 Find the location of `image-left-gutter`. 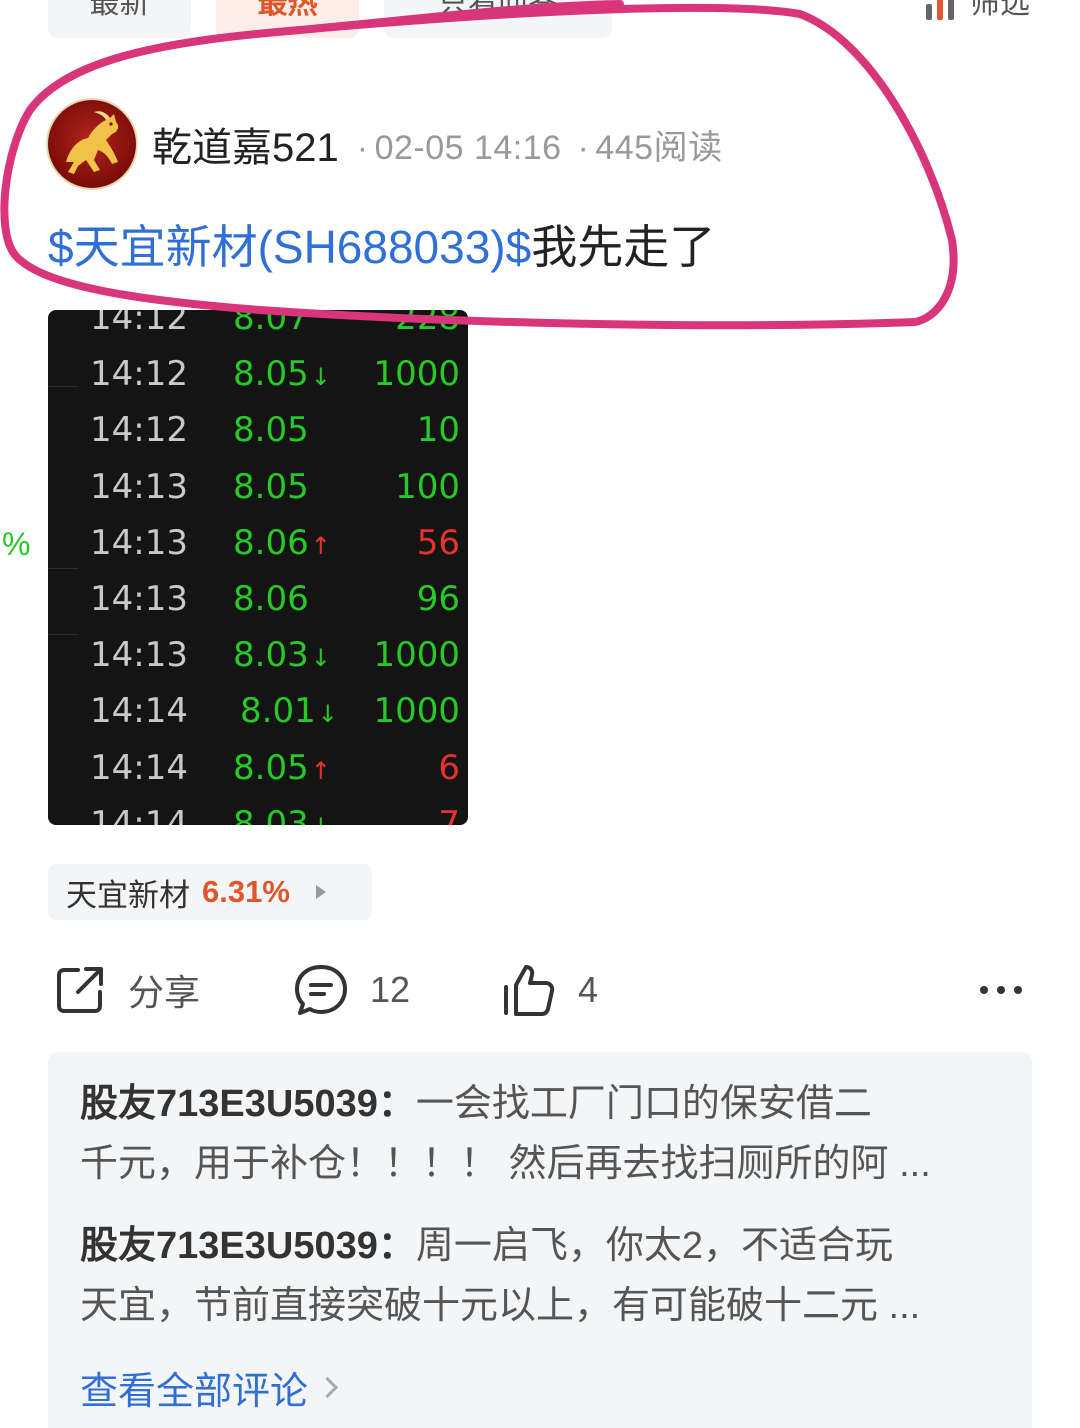

image-left-gutter is located at coordinates (63, 567).